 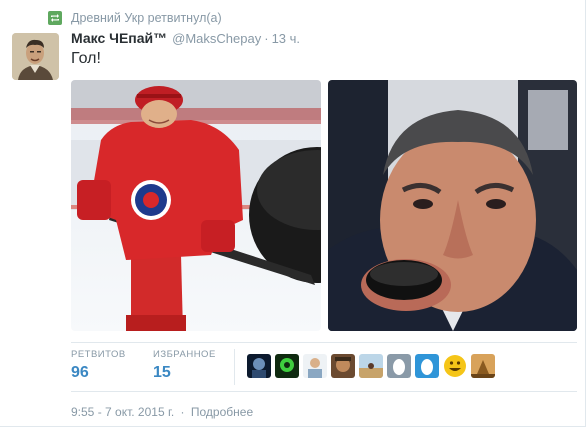 I want to click on favoriter-avatars, so click(x=373, y=366).